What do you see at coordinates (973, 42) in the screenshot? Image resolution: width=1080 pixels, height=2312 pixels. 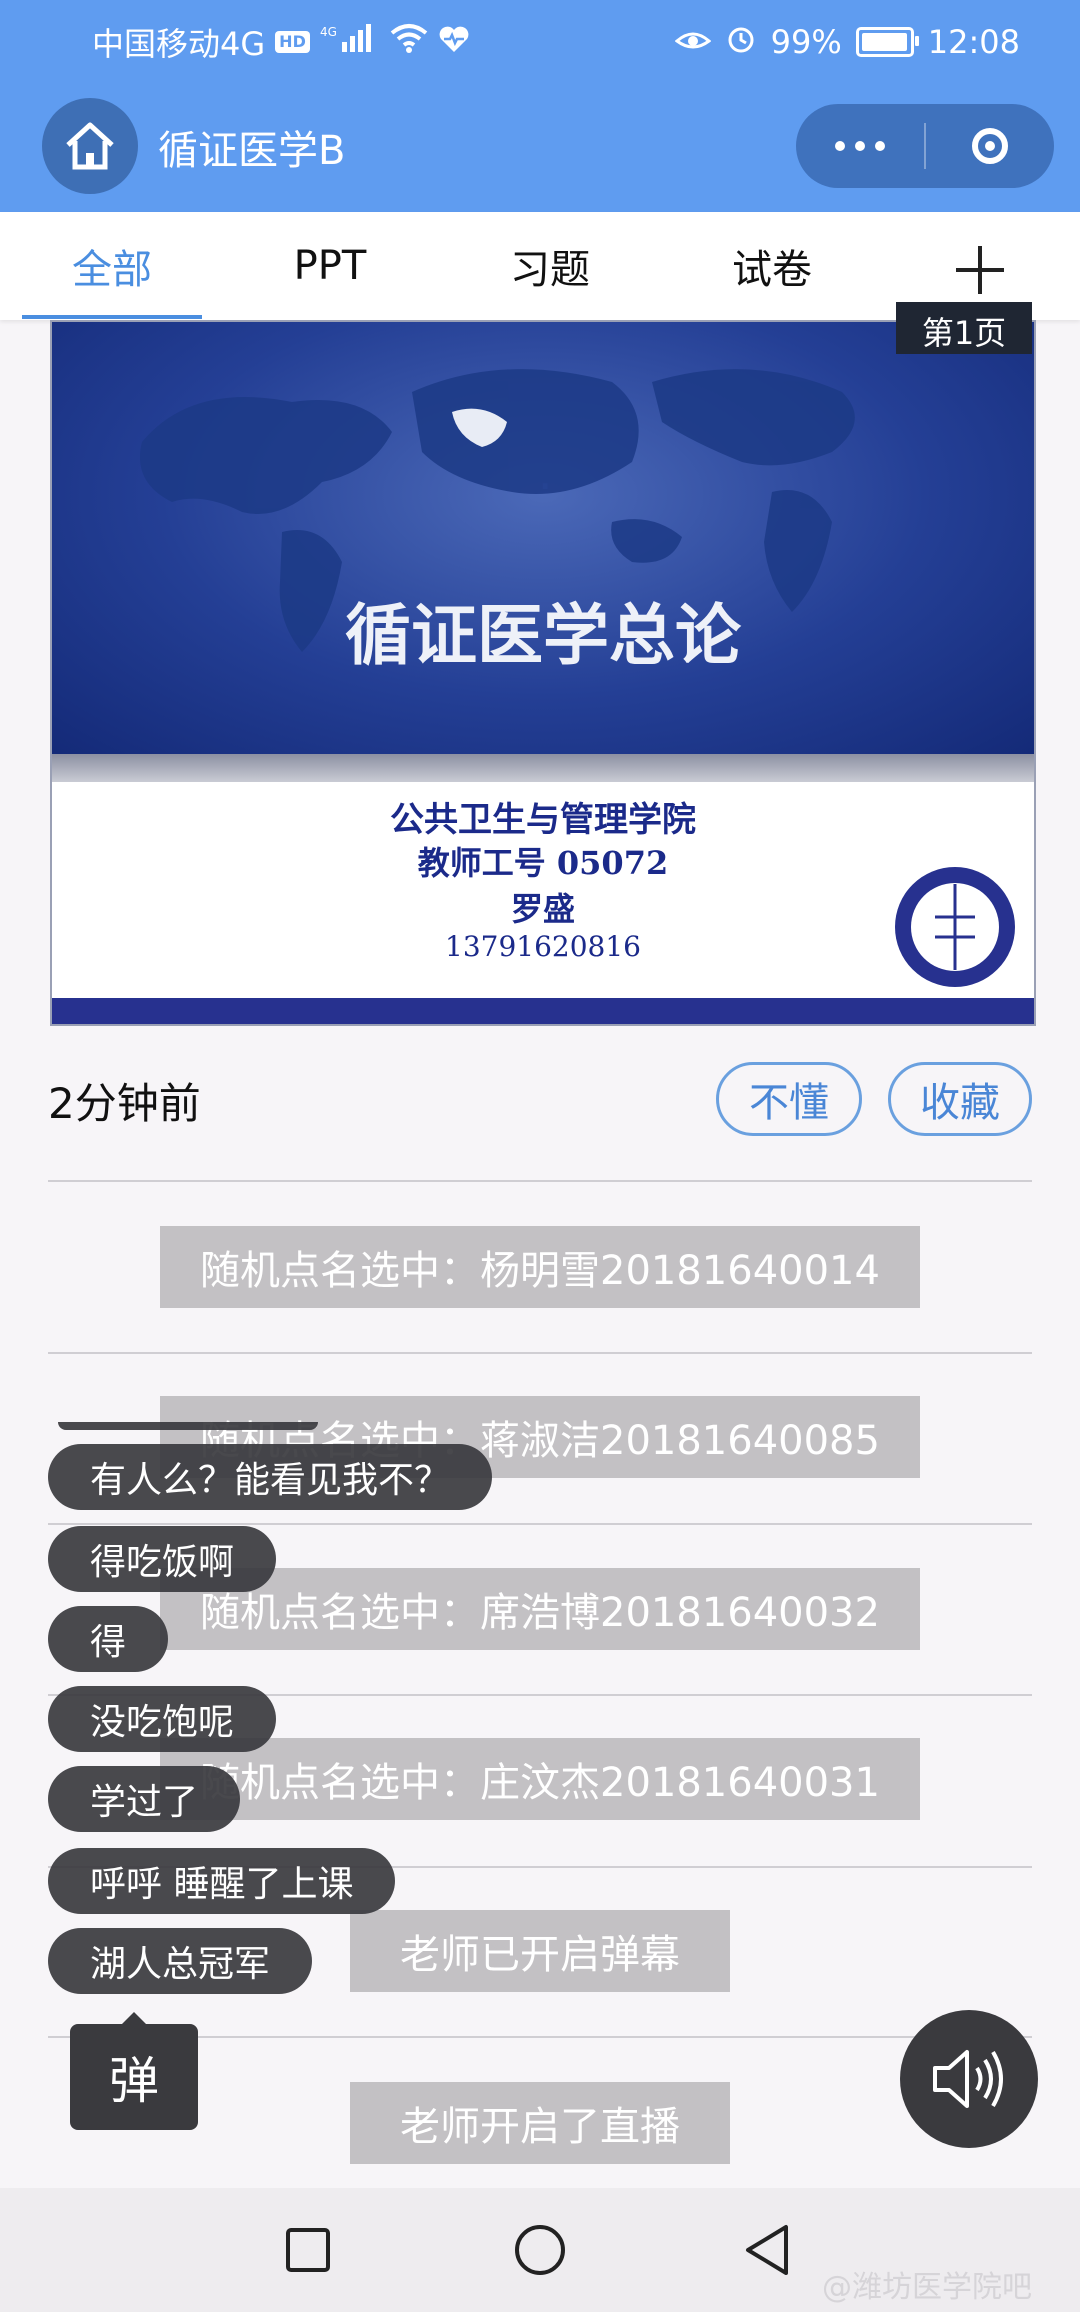 I see `clock: 12:08` at bounding box center [973, 42].